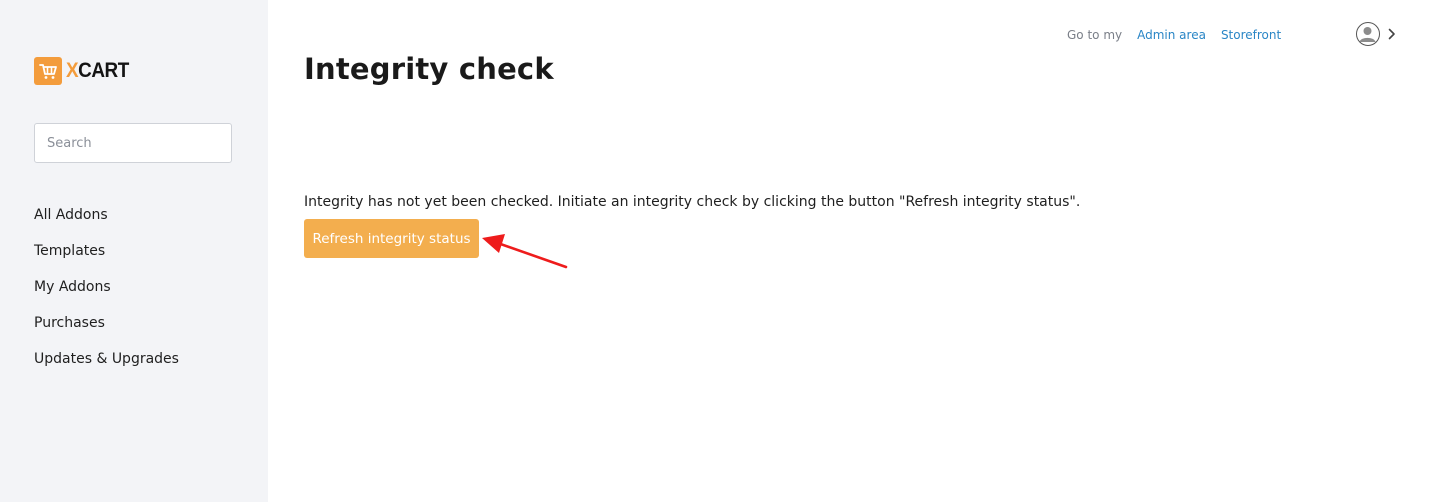 Image resolution: width=1437 pixels, height=502 pixels. I want to click on admin-area-link: Admin area, so click(1171, 35).